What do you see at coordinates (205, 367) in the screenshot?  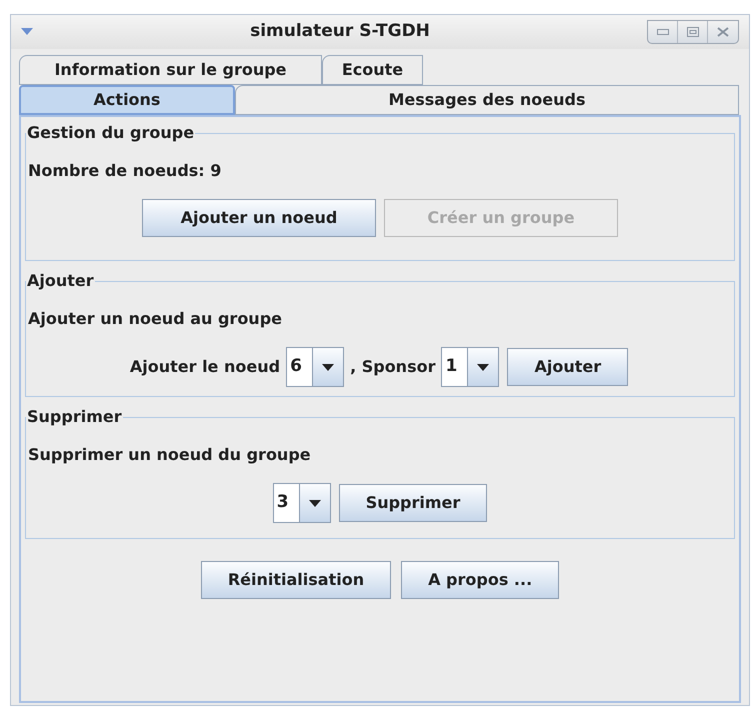 I see `label: Ajouter le noeud` at bounding box center [205, 367].